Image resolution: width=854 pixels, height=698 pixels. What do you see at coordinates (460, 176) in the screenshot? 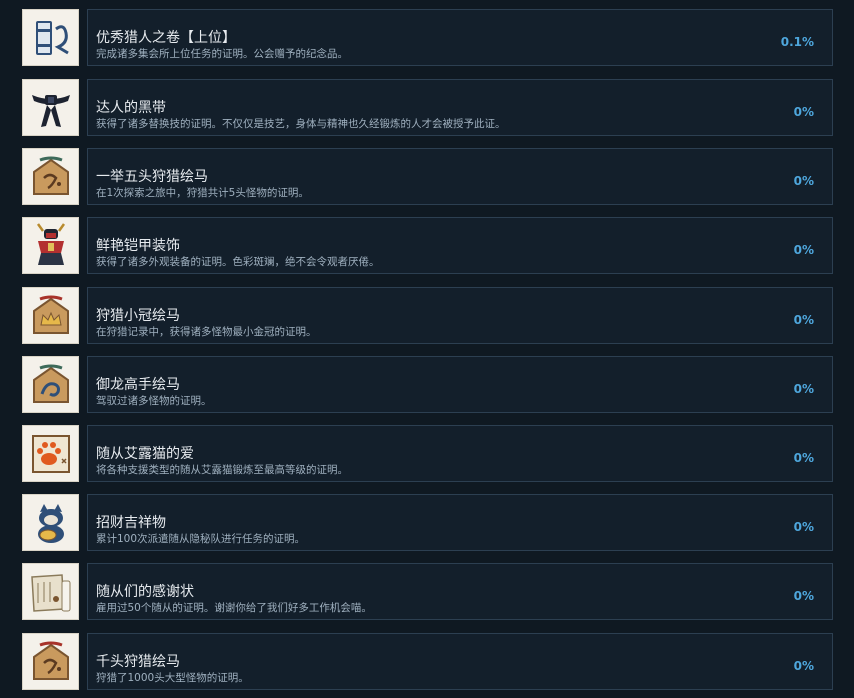
I see `achievement-panel: 一举五头狩猎绘马 在1次探索之旅中，狩猎共计5头怪物的证明。 0%` at bounding box center [460, 176].